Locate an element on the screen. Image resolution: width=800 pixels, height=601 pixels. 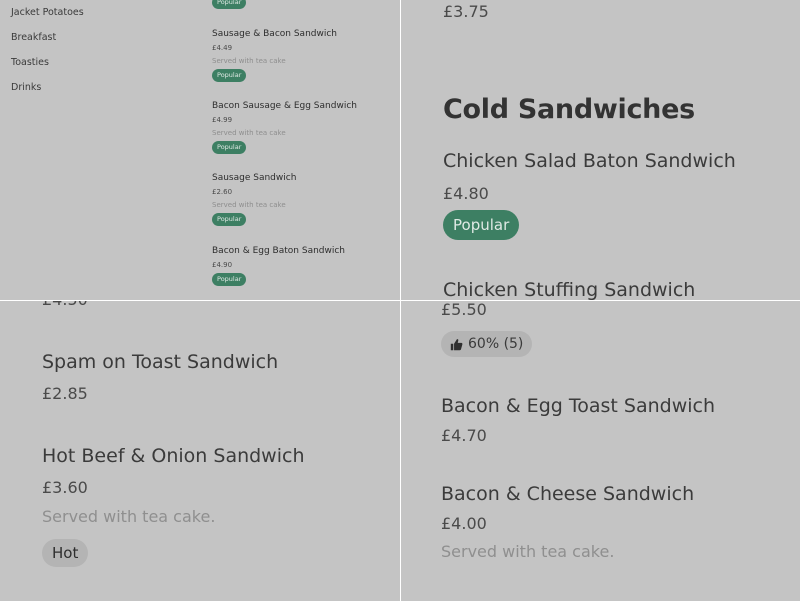
menu-item-price: £4.49 is located at coordinates (222, 48).